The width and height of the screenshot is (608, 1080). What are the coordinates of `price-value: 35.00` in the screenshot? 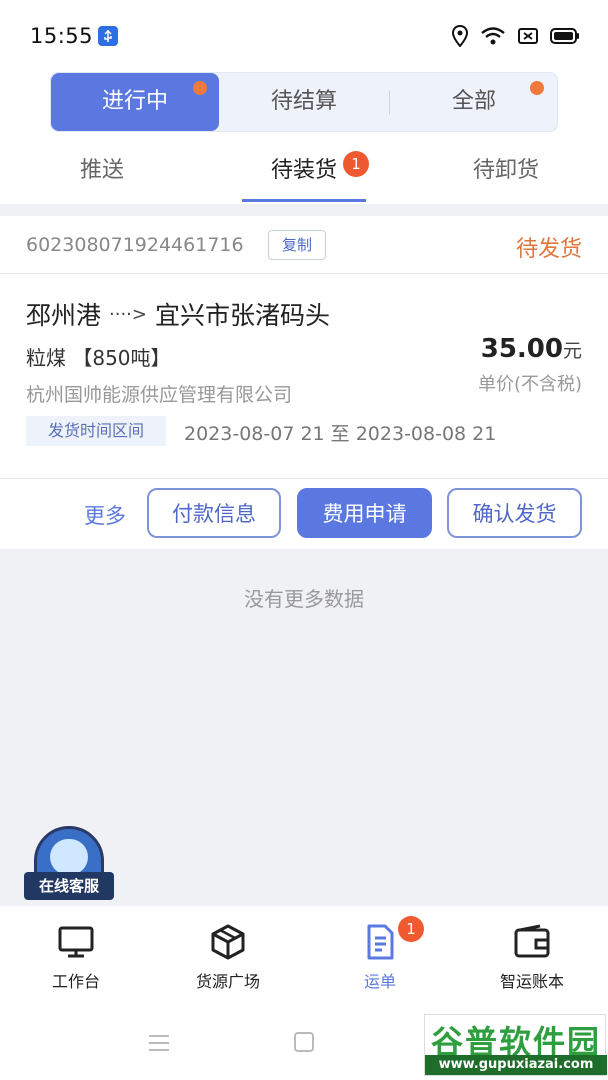 It's located at (521, 349).